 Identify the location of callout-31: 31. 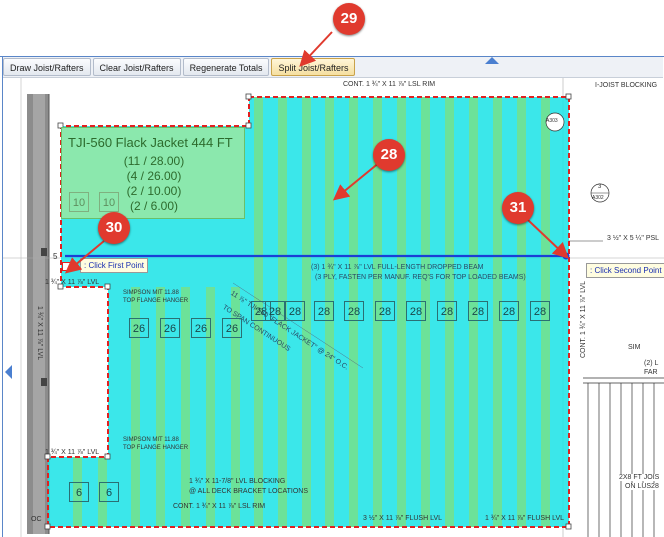
(518, 208).